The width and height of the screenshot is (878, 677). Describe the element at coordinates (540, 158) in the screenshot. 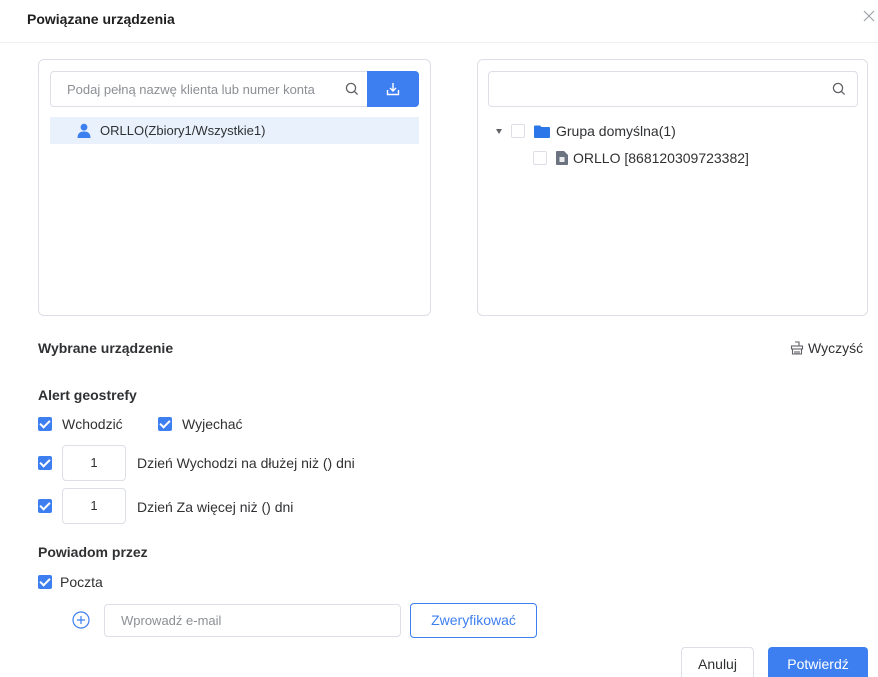

I see `device-checkbox` at that location.